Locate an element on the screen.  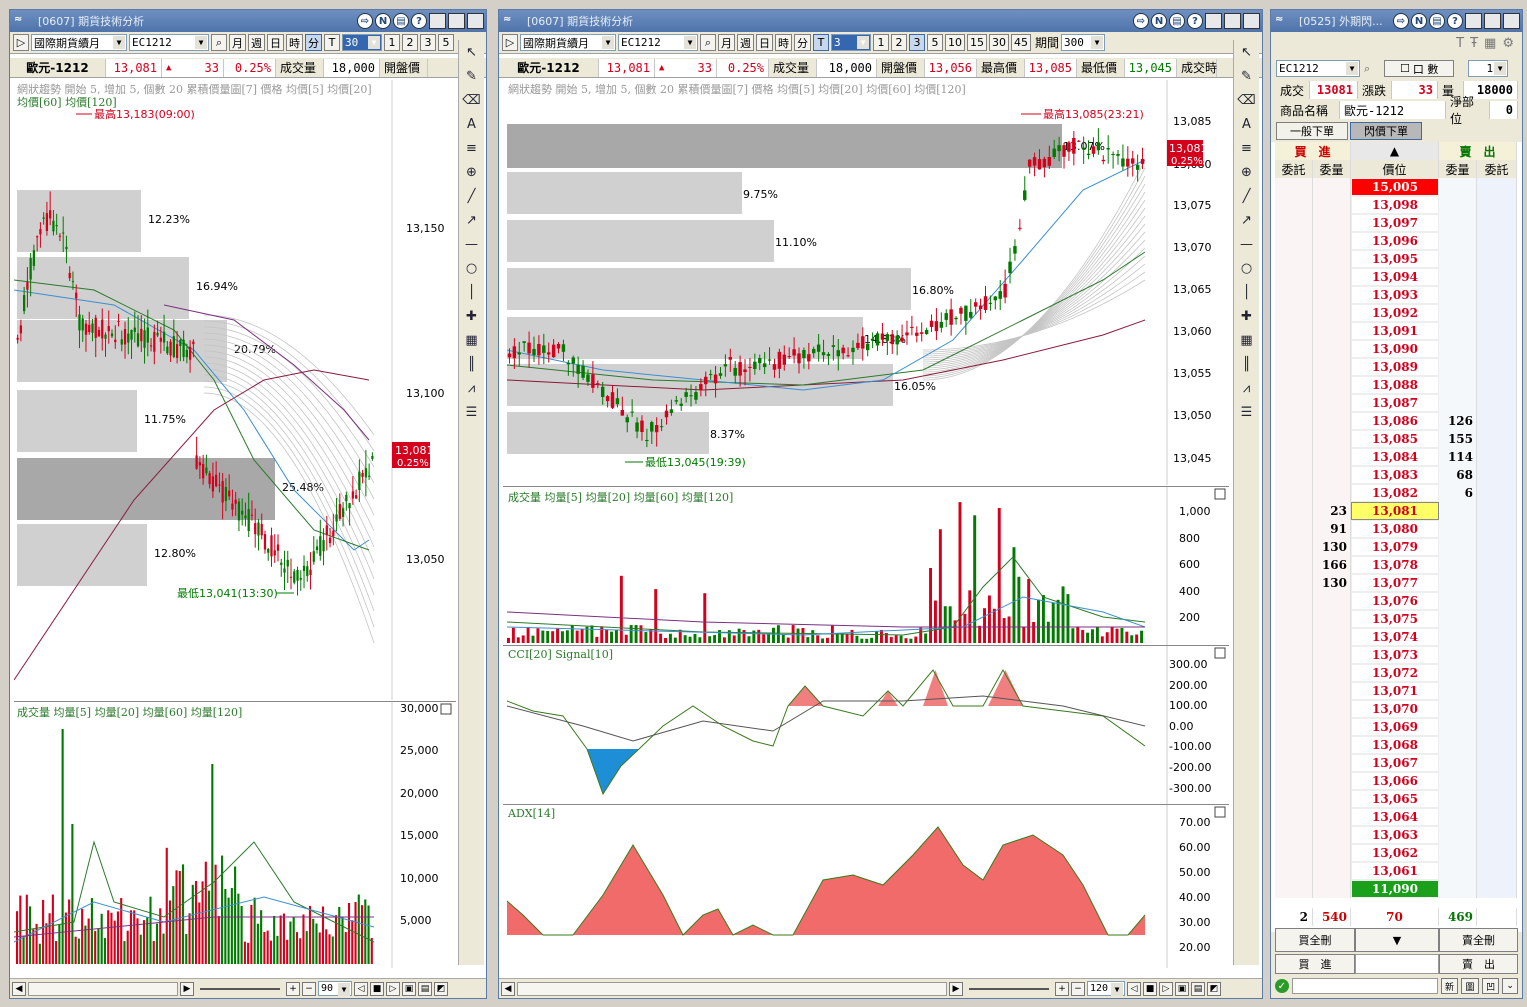
order-book-row: 13,072 is located at coordinates (1396, 673).